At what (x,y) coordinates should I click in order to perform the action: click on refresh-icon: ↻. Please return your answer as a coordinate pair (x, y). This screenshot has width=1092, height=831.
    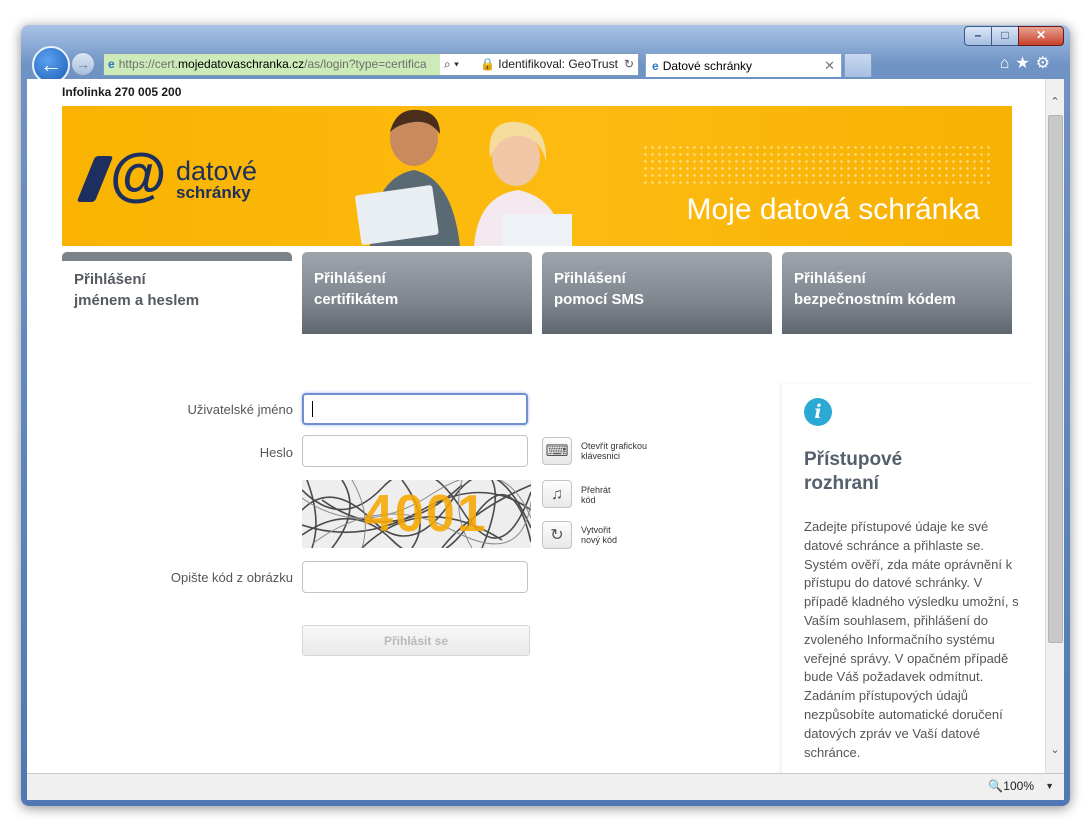
    Looking at the image, I should click on (629, 64).